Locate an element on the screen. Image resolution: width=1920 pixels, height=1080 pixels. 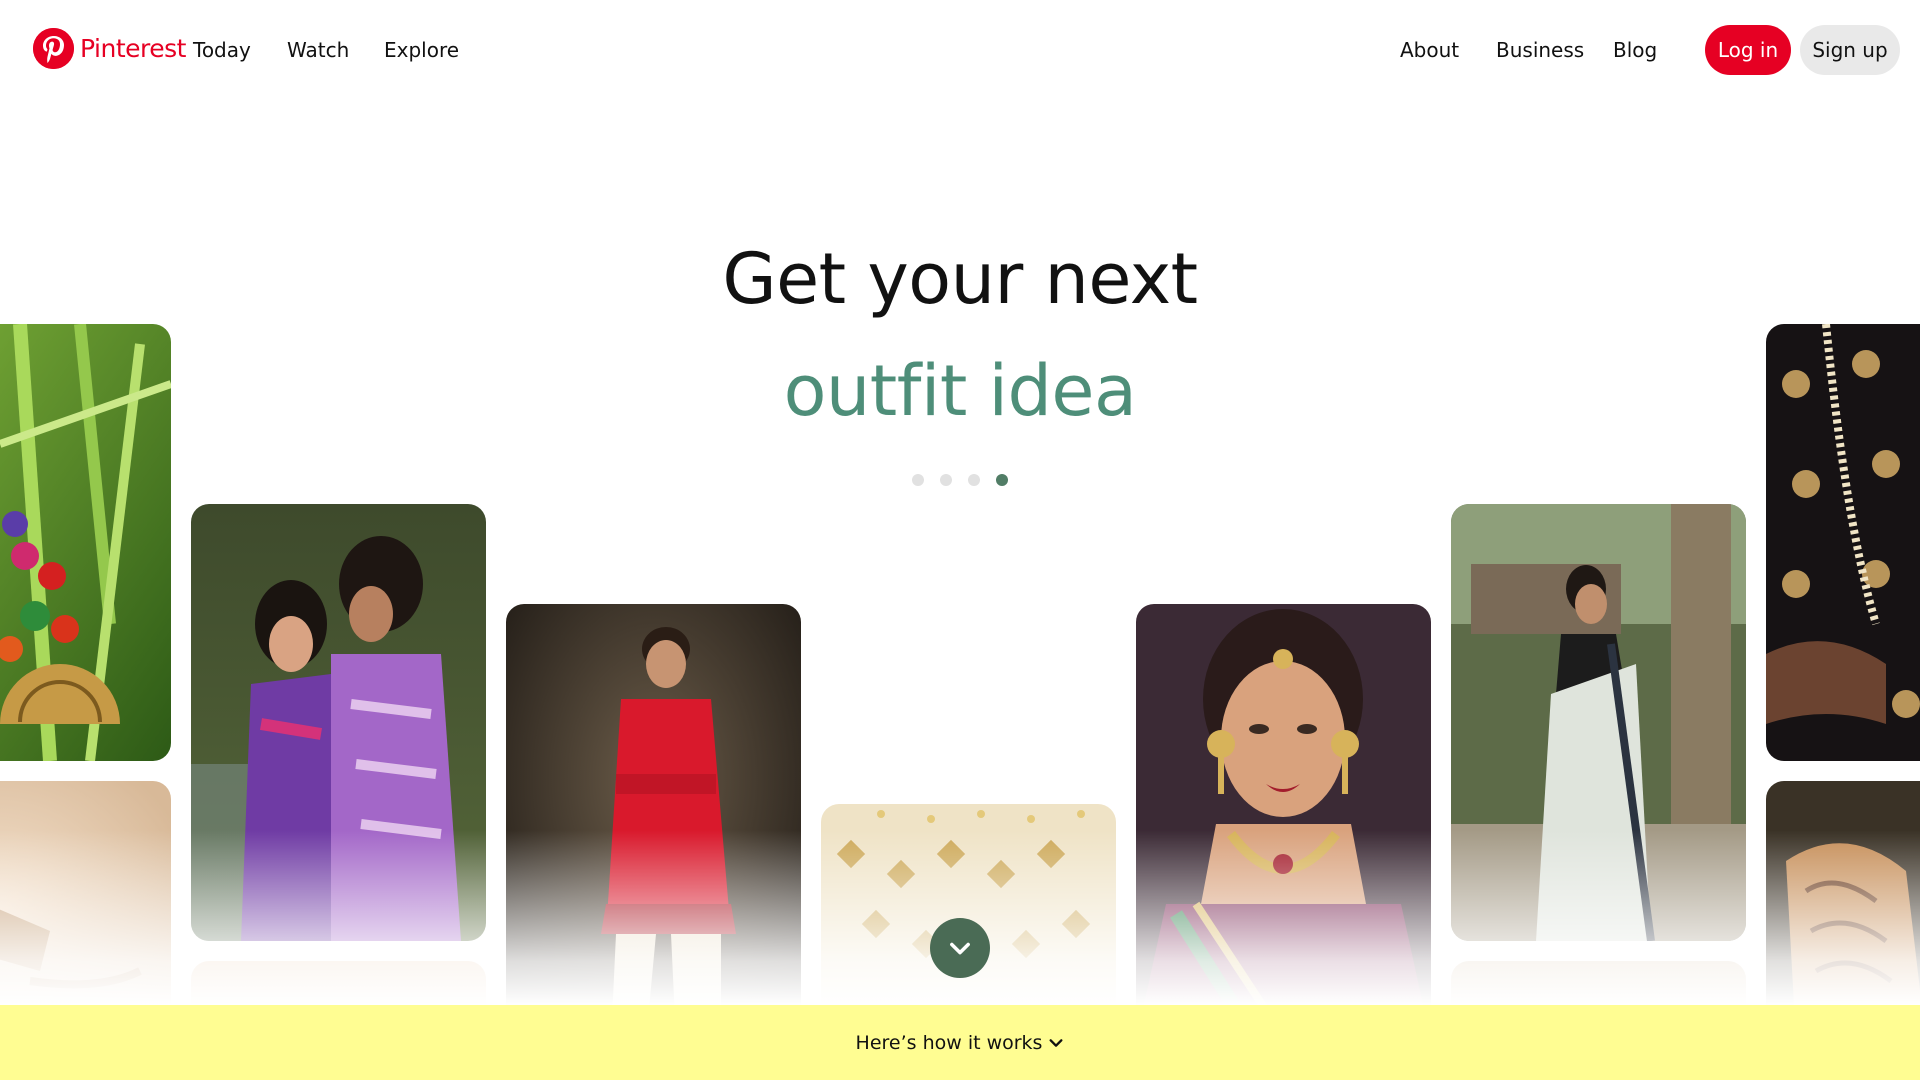
pin-couple-in-purple-outfits is located at coordinates (338, 722).